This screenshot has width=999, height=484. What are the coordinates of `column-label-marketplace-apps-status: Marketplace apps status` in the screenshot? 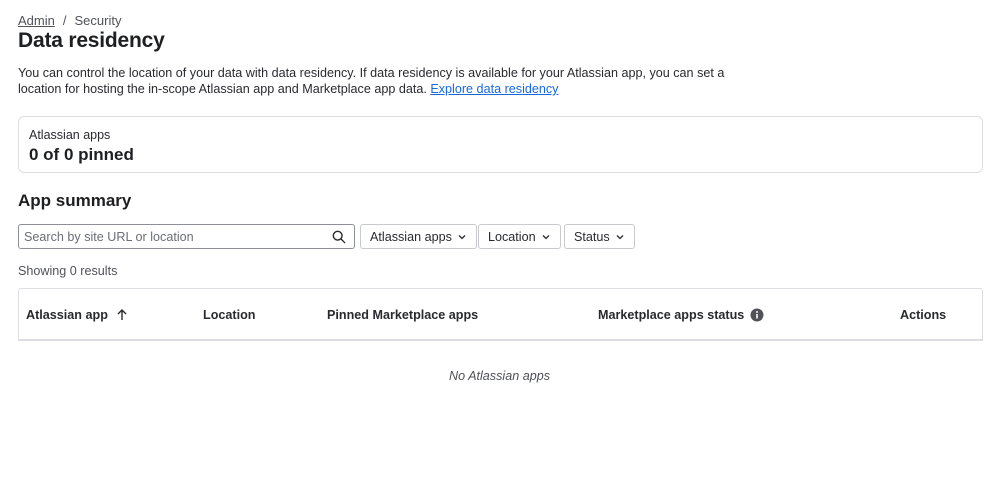 It's located at (671, 314).